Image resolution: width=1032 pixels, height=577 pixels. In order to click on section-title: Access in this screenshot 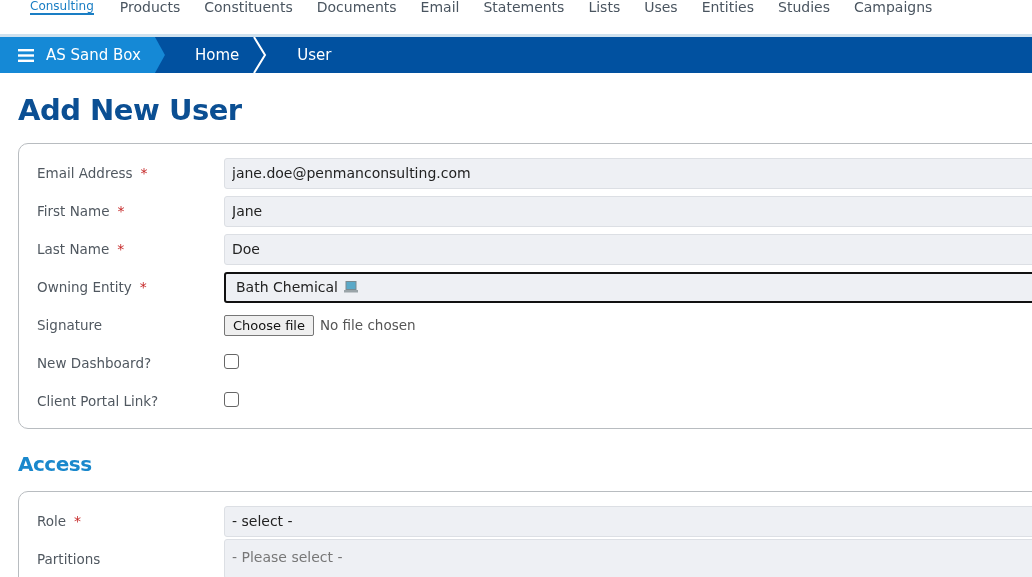, I will do `click(55, 464)`.